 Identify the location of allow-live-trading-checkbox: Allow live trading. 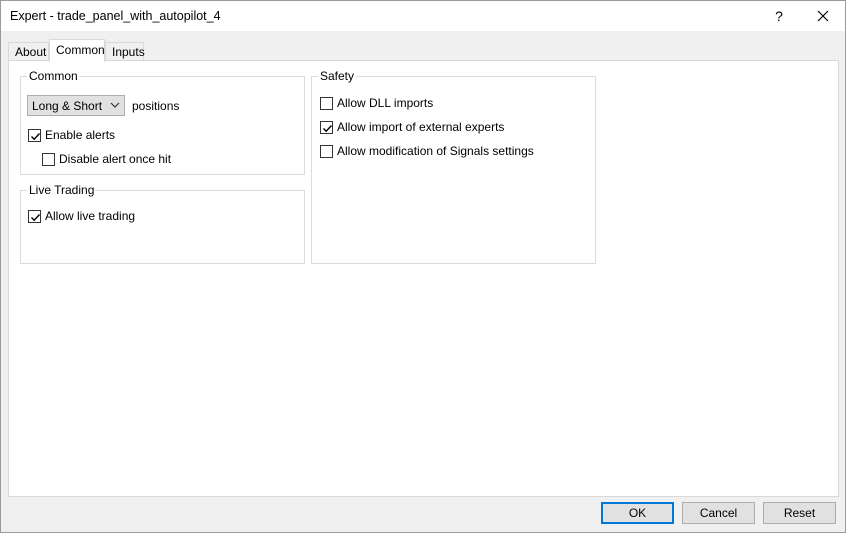
(81, 216).